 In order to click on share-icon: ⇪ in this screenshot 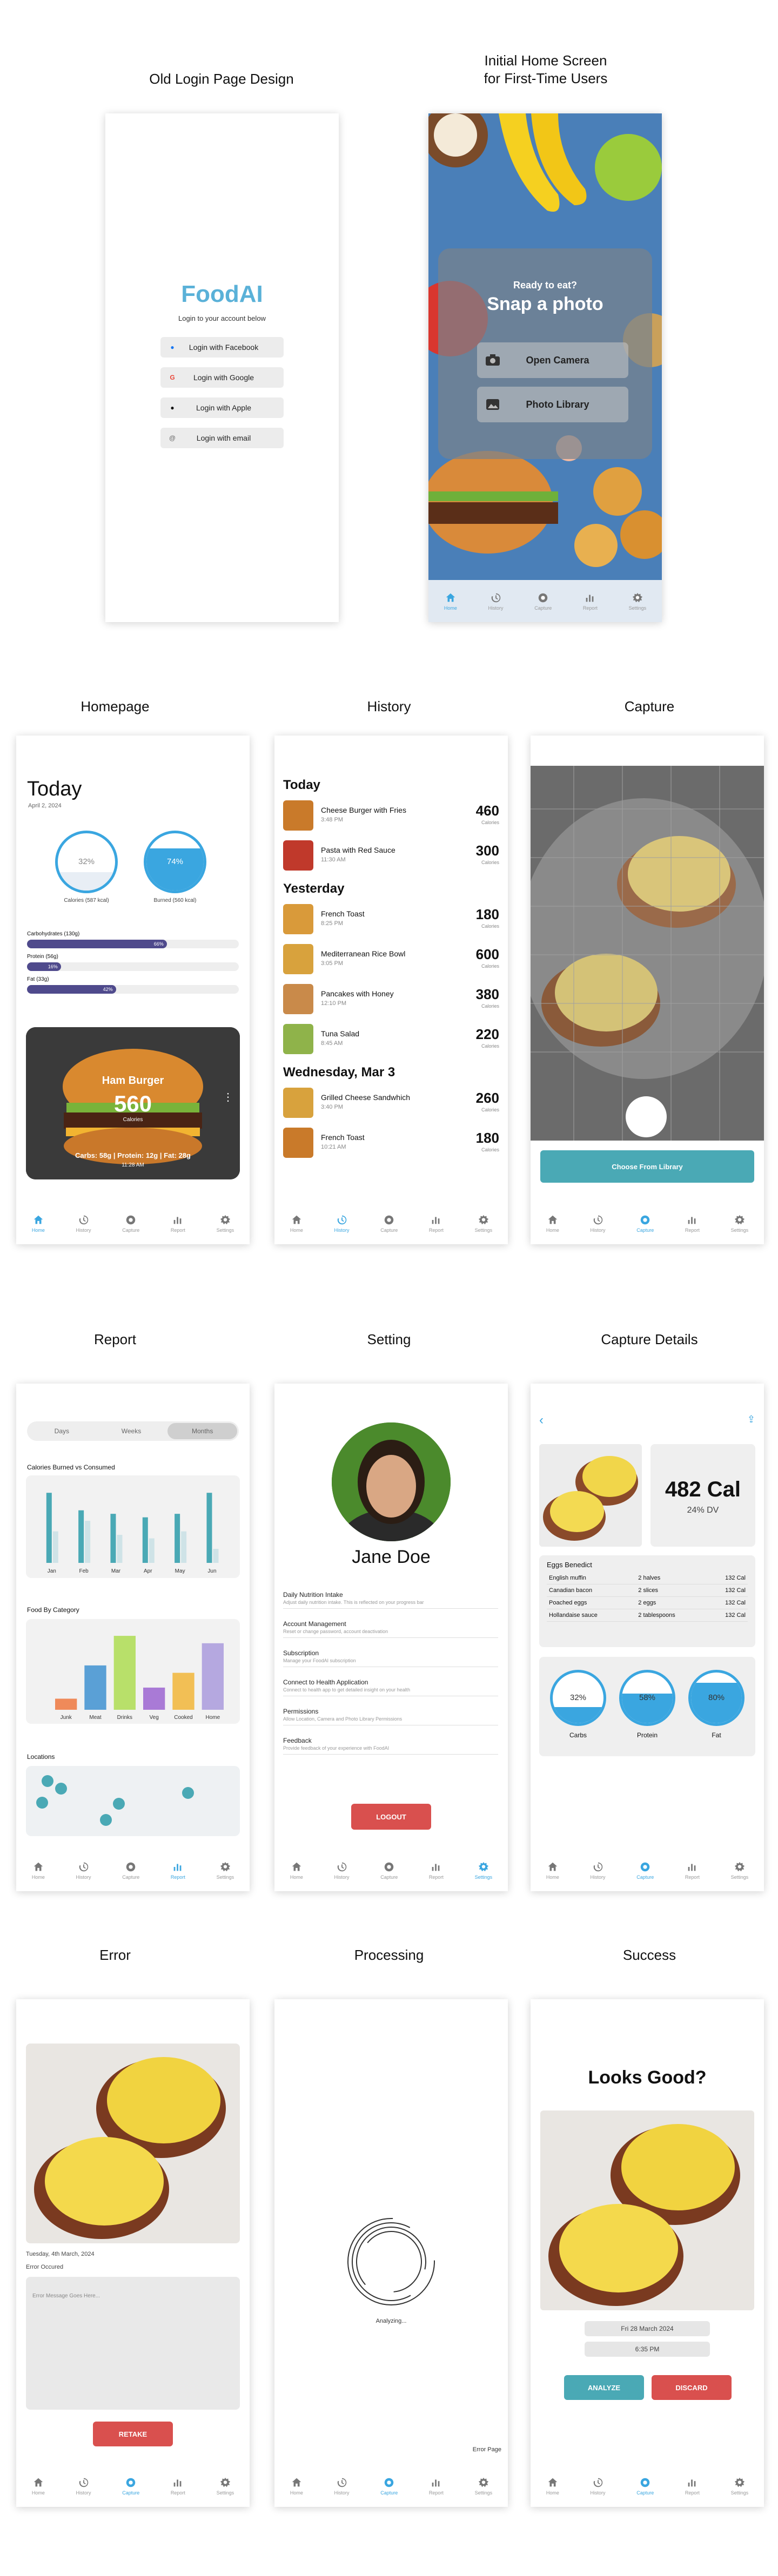, I will do `click(751, 1419)`.